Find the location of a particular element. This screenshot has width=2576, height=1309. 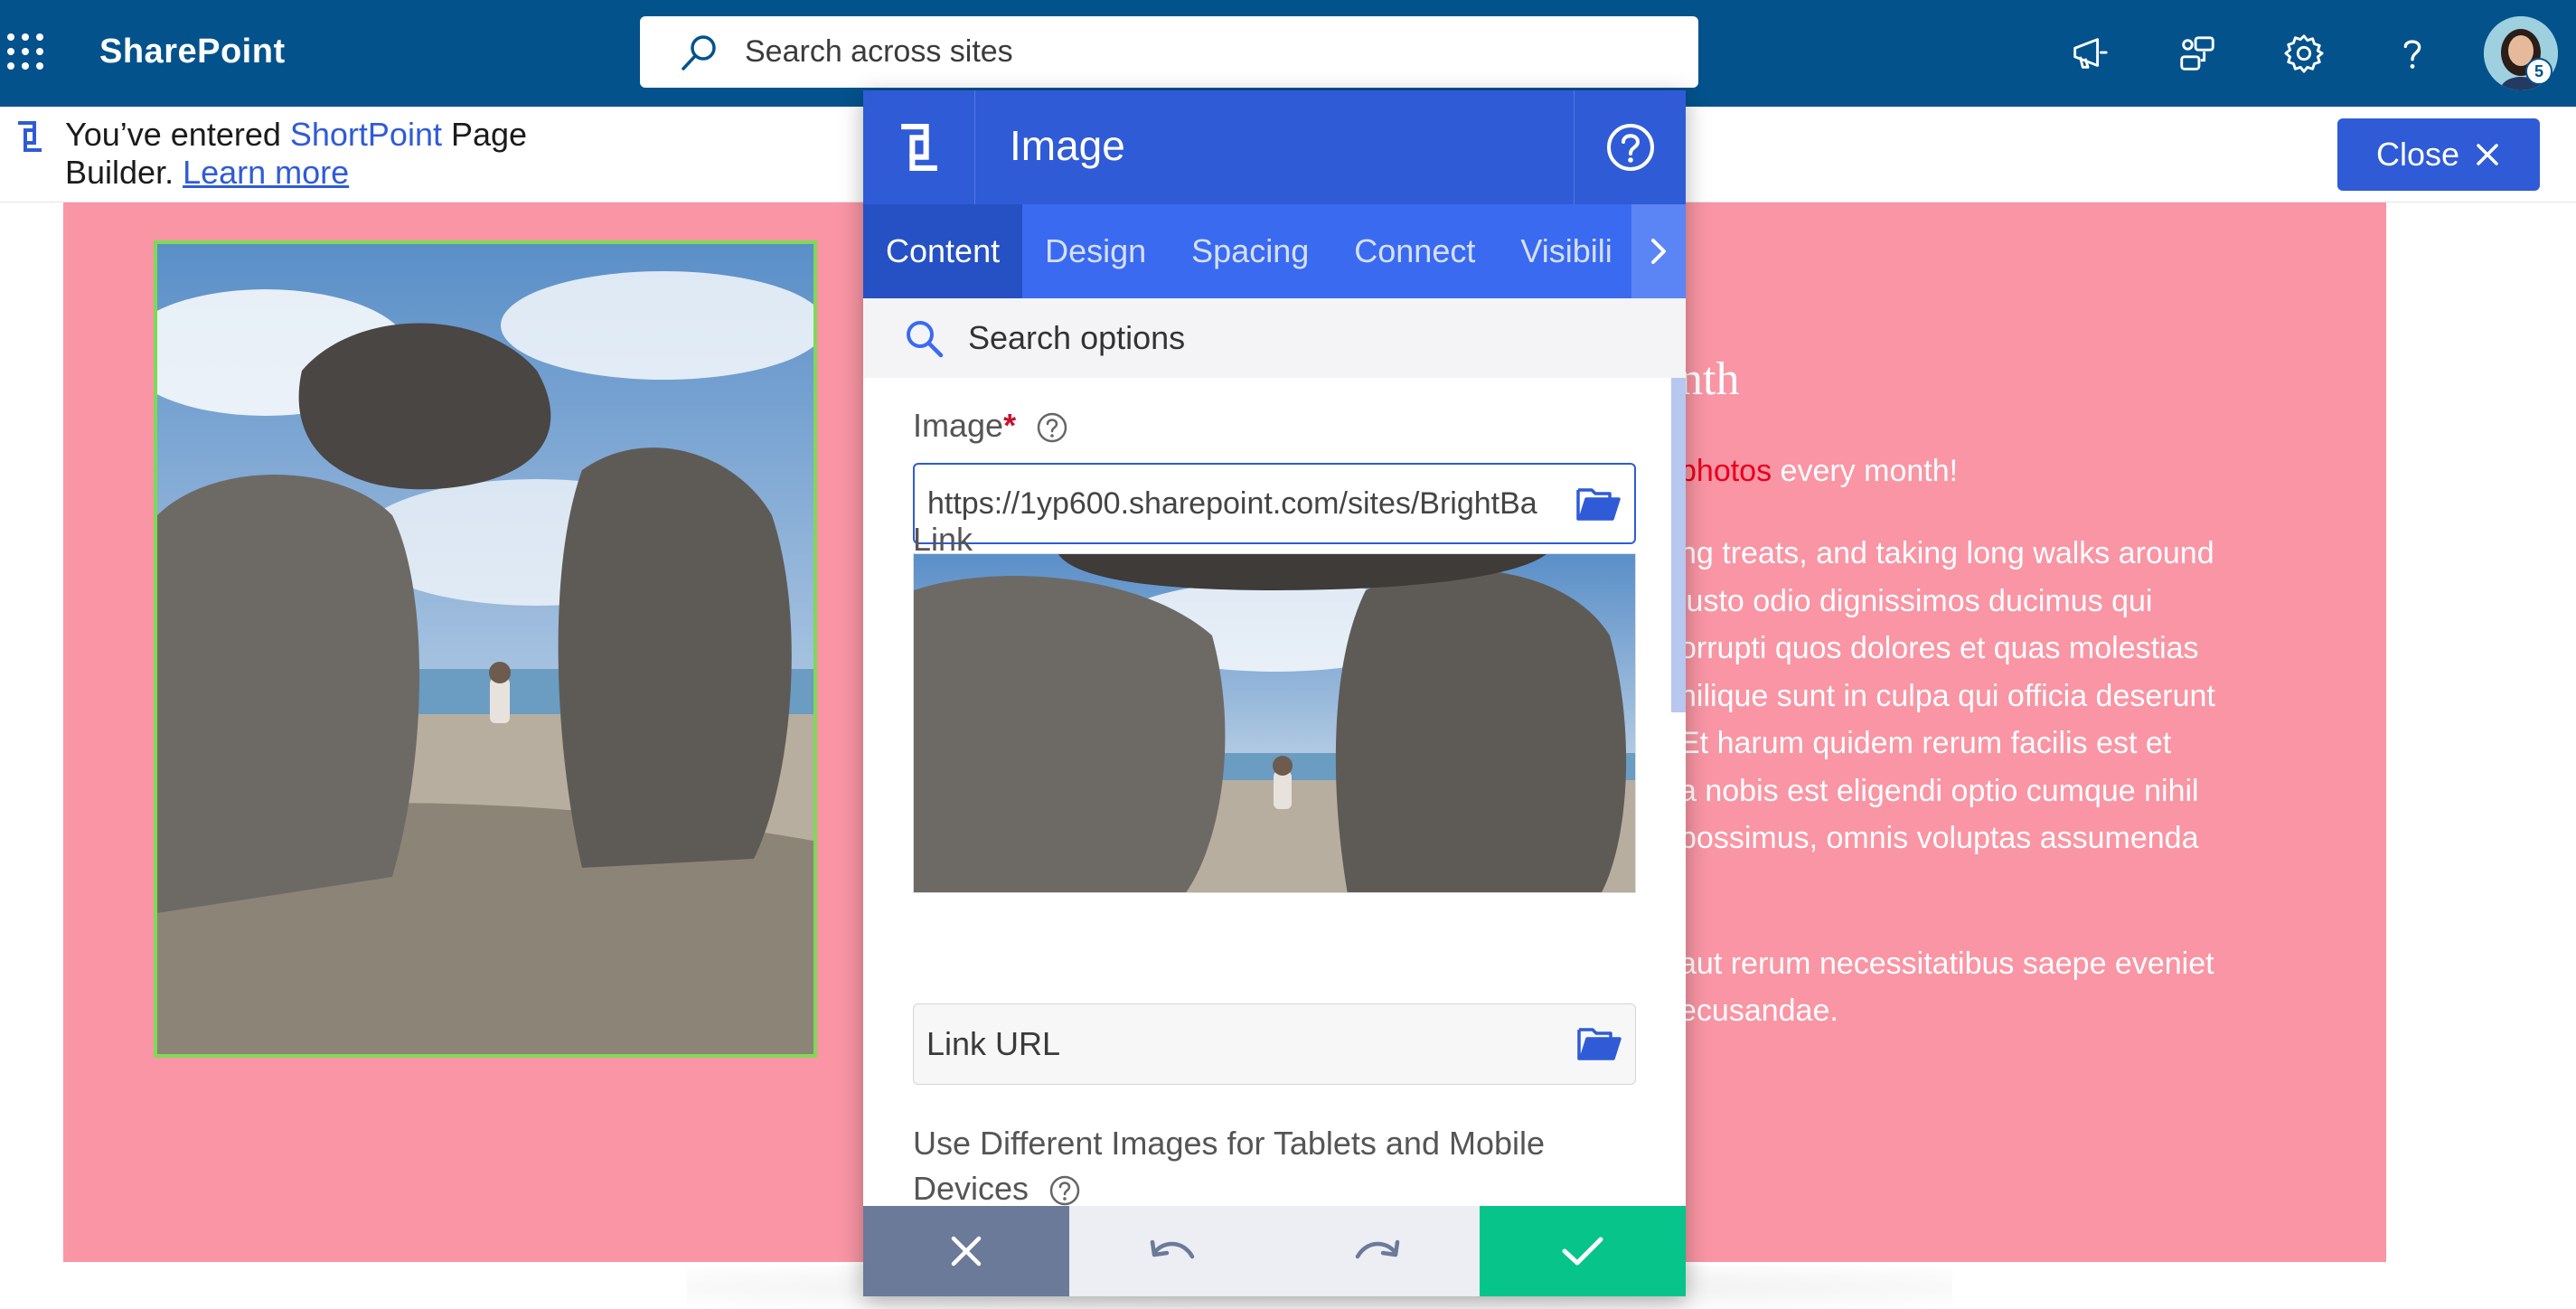

panel-tabs: Content Design Spacing Connect Visibili is located at coordinates (1274, 251).